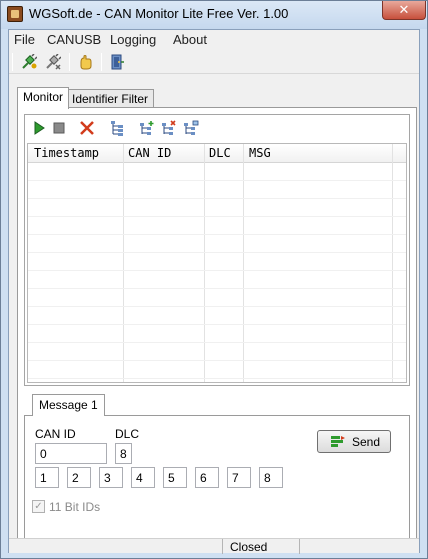 This screenshot has height=559, width=428. What do you see at coordinates (74, 39) in the screenshot?
I see `menu-canusb: CANUSB` at bounding box center [74, 39].